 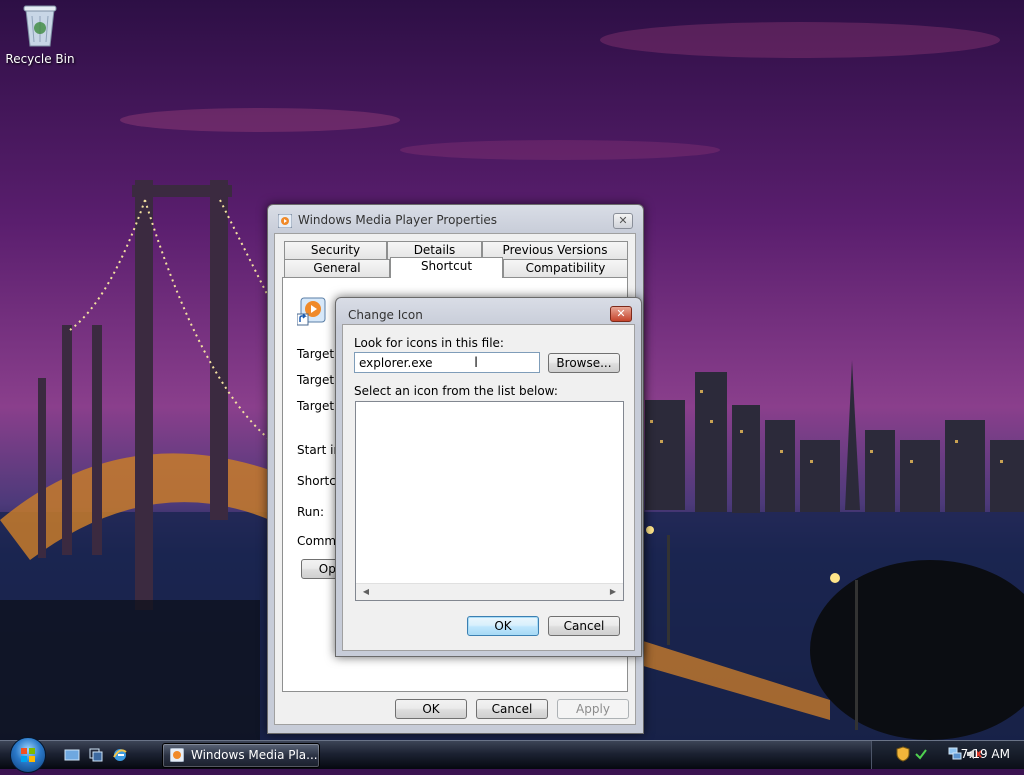 I want to click on properties-ok-button: OK, so click(x=431, y=709).